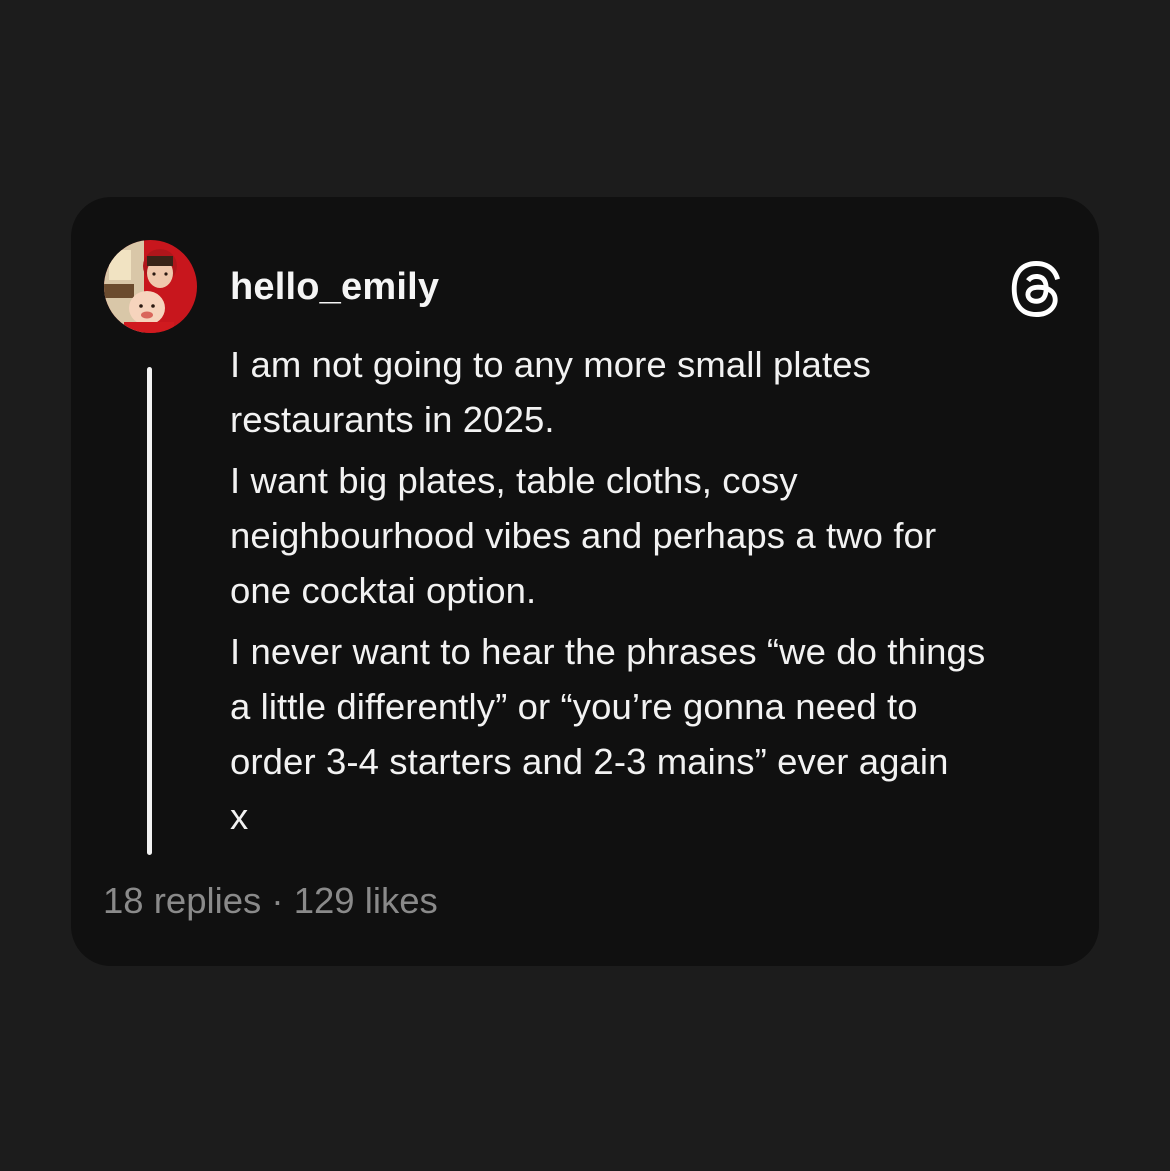  What do you see at coordinates (334, 287) in the screenshot?
I see `username: hello_emily` at bounding box center [334, 287].